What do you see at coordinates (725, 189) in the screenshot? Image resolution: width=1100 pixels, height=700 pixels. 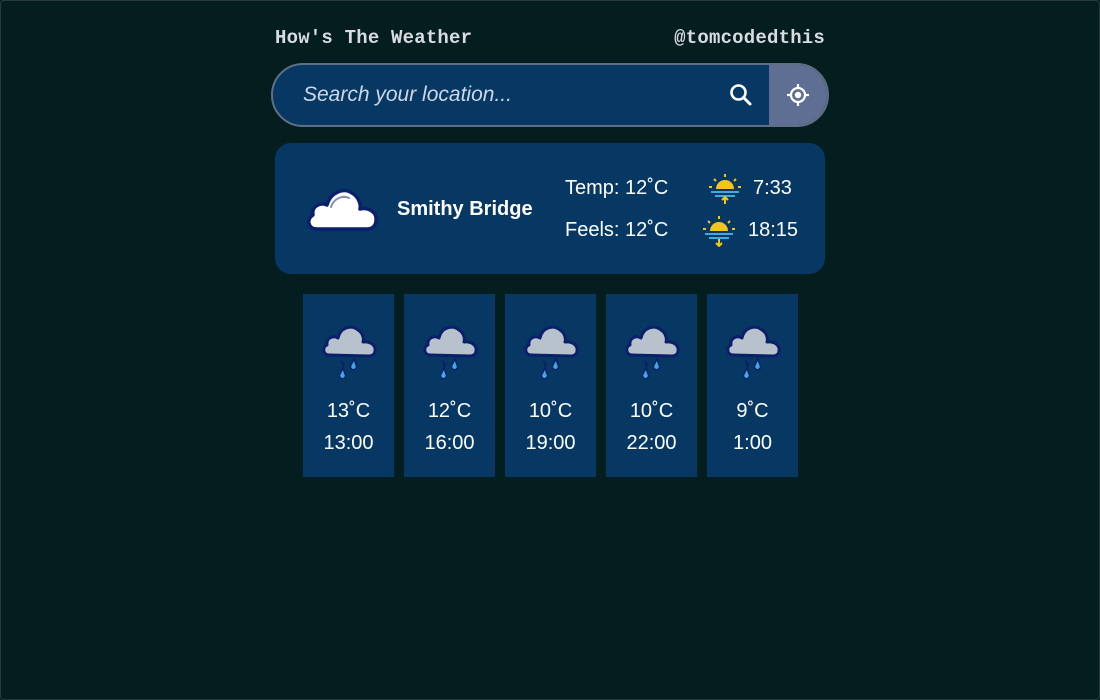 I see `sunrise-icon` at bounding box center [725, 189].